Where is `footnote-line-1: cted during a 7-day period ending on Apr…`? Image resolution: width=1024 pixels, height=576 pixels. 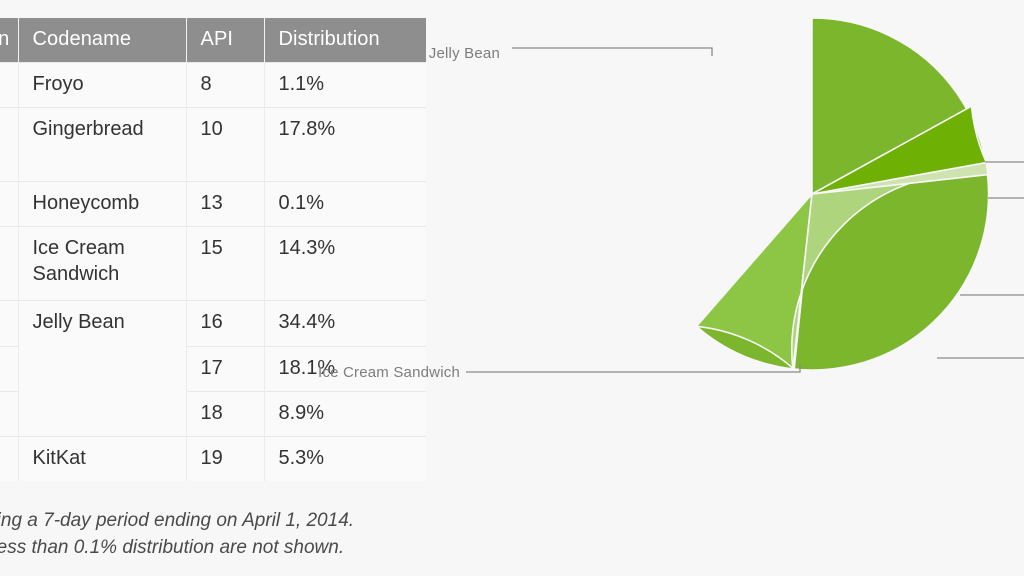 footnote-line-1: cted during a 7-day period ending on Apr… is located at coordinates (177, 520).